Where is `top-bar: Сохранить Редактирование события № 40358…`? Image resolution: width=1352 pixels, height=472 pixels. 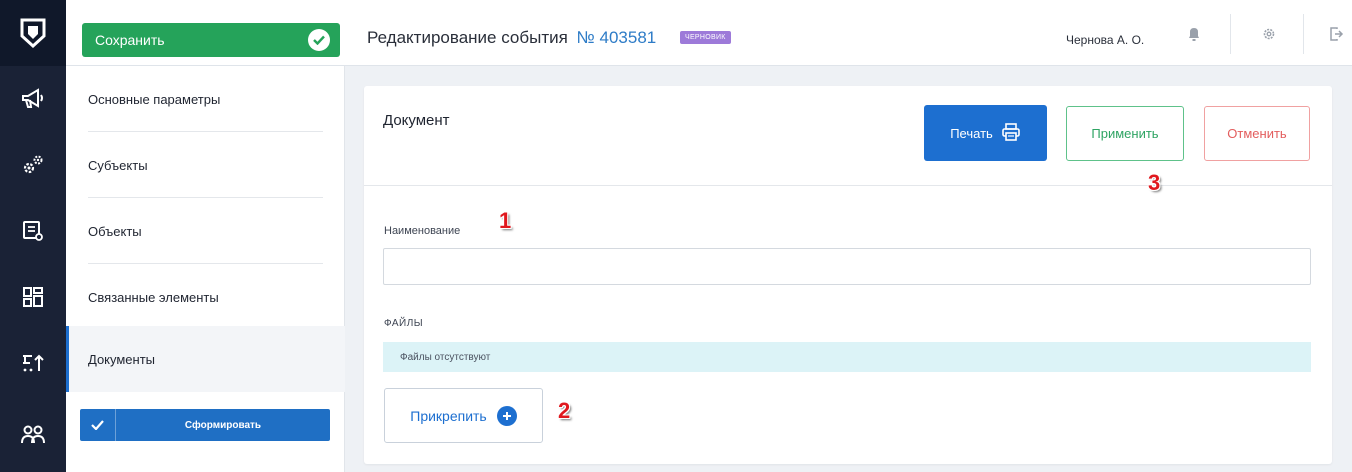
top-bar: Сохранить Редактирование события № 40358… is located at coordinates (709, 33).